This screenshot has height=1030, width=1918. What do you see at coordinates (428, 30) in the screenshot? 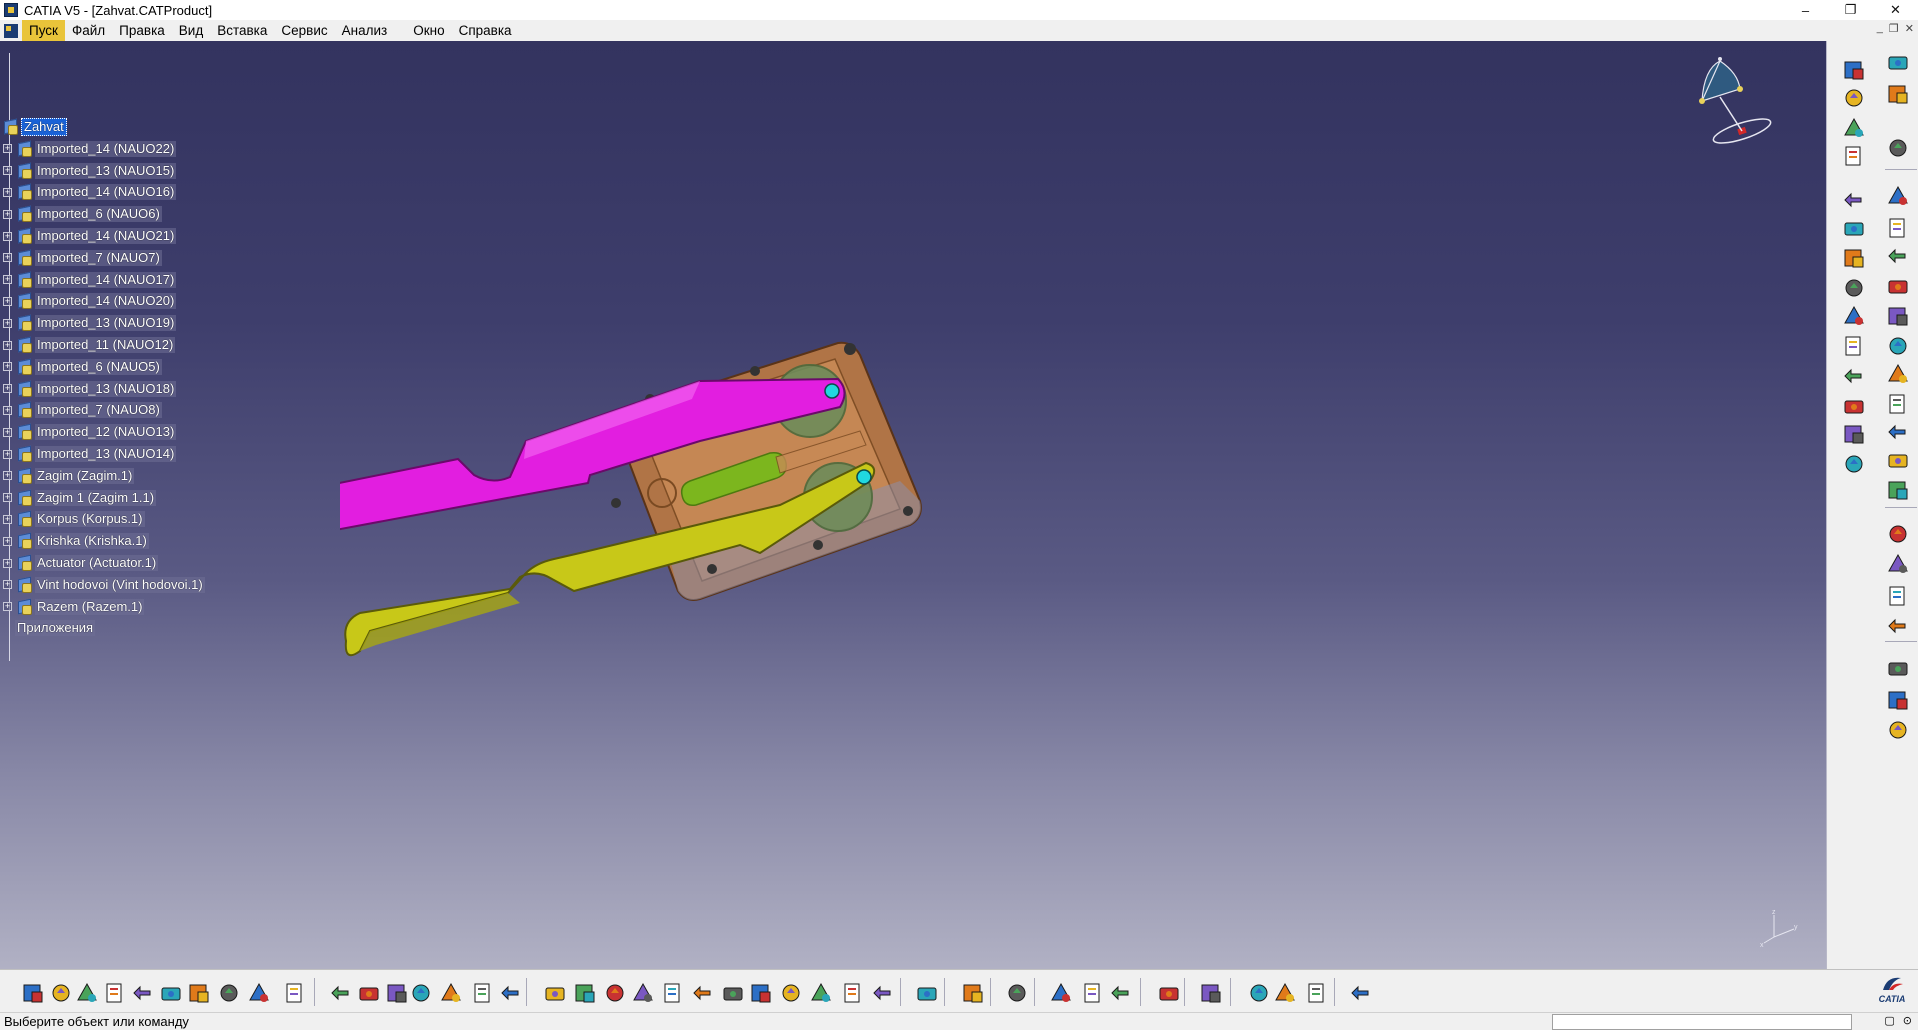
I see `menu-window: Окно` at bounding box center [428, 30].